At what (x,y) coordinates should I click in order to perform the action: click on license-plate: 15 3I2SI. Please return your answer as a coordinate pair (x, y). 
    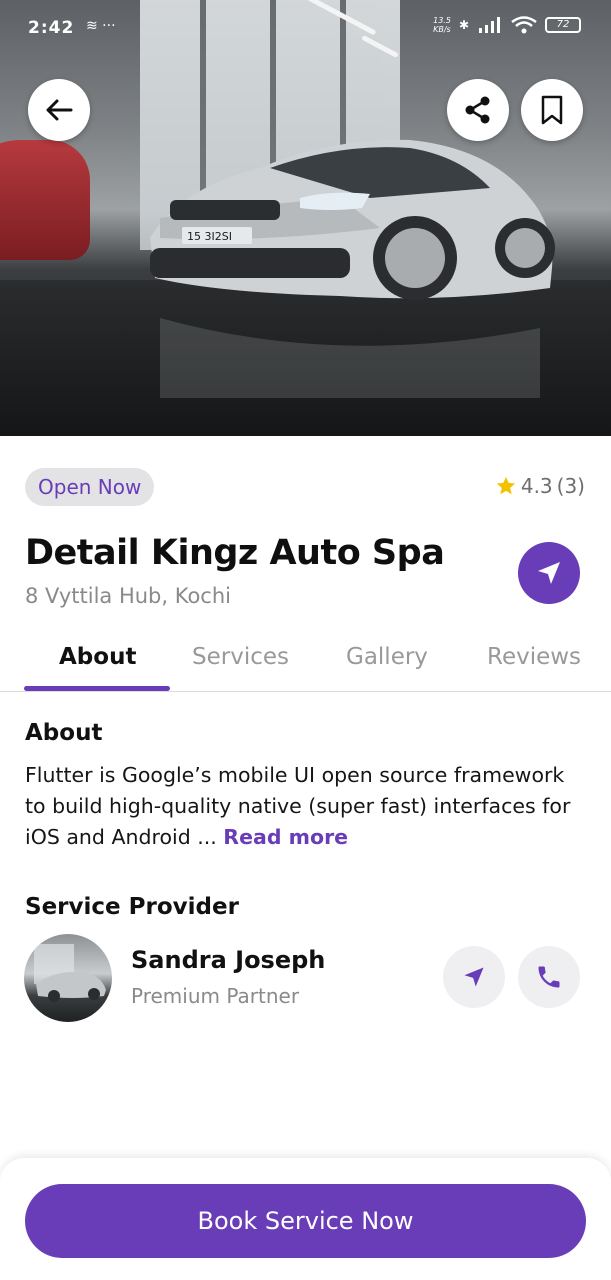
    Looking at the image, I should click on (209, 236).